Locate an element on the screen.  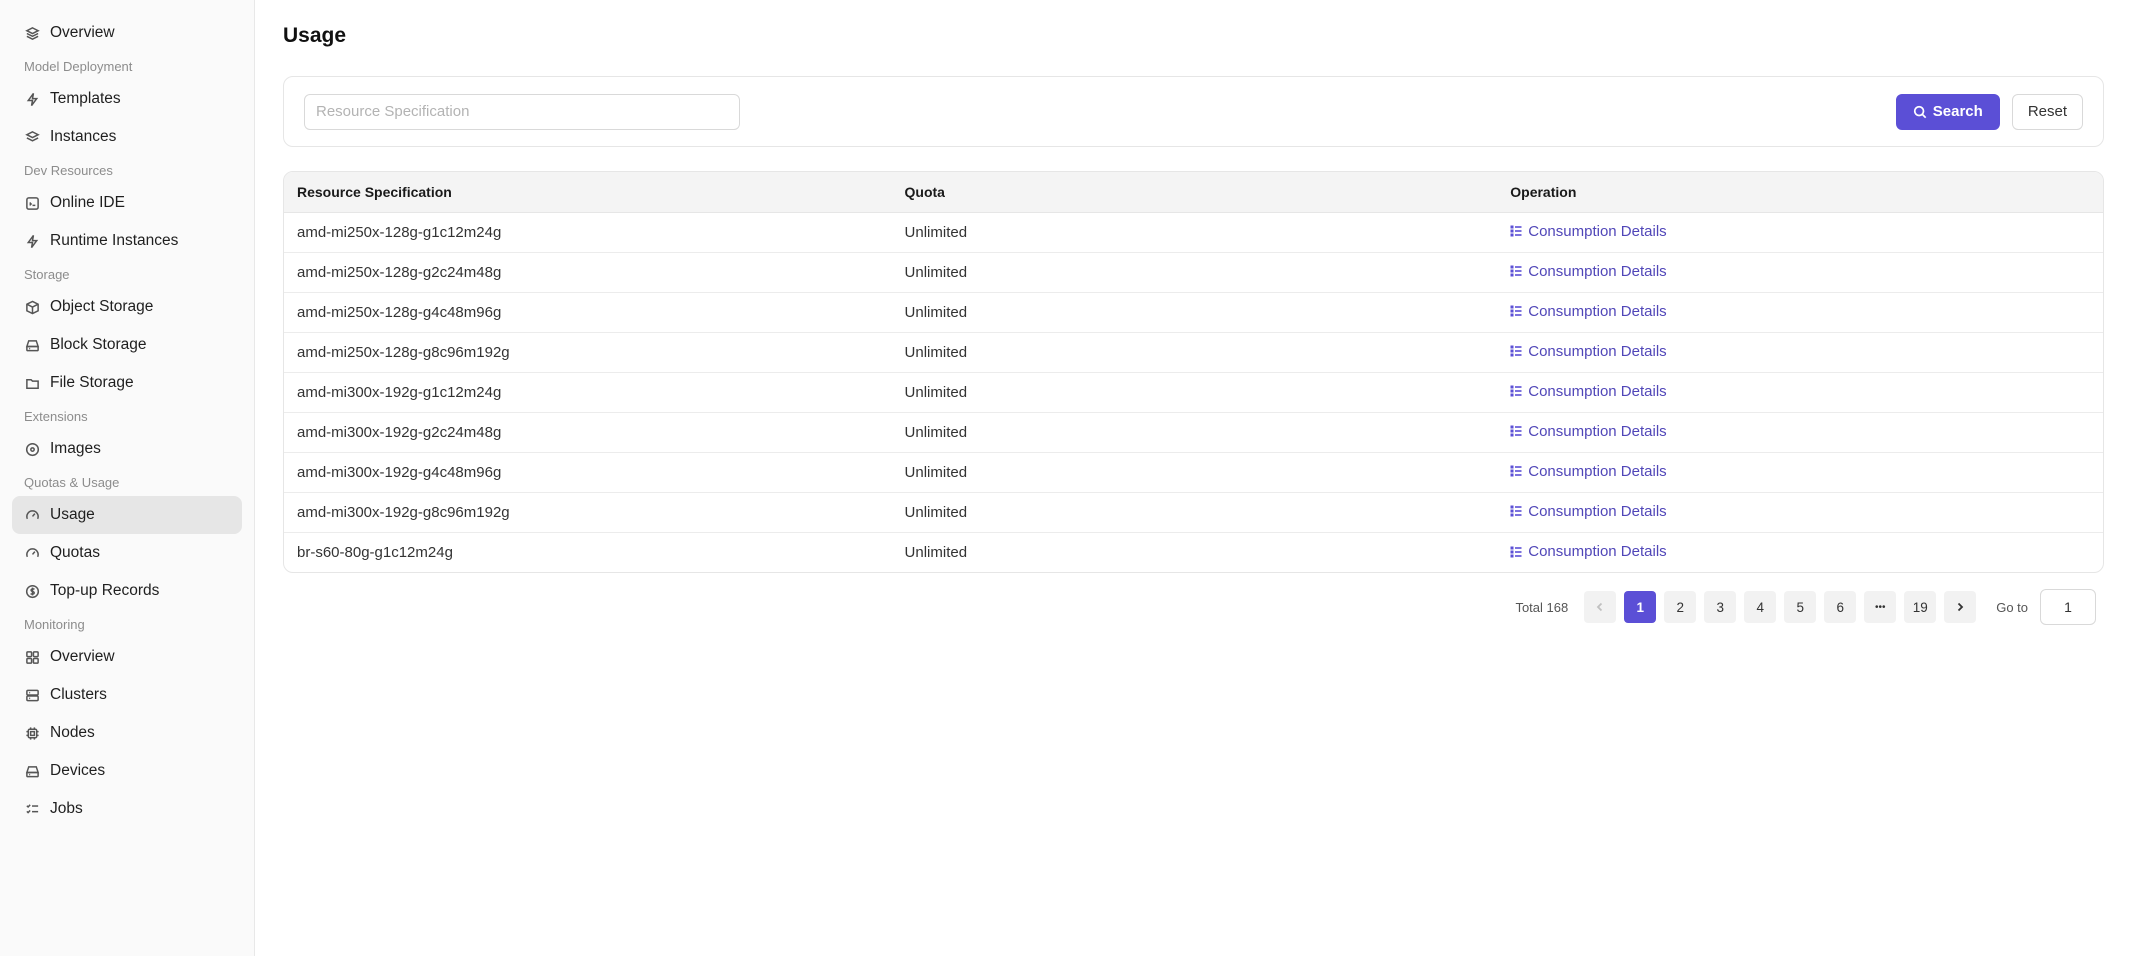
drive-icon is located at coordinates (32, 771).